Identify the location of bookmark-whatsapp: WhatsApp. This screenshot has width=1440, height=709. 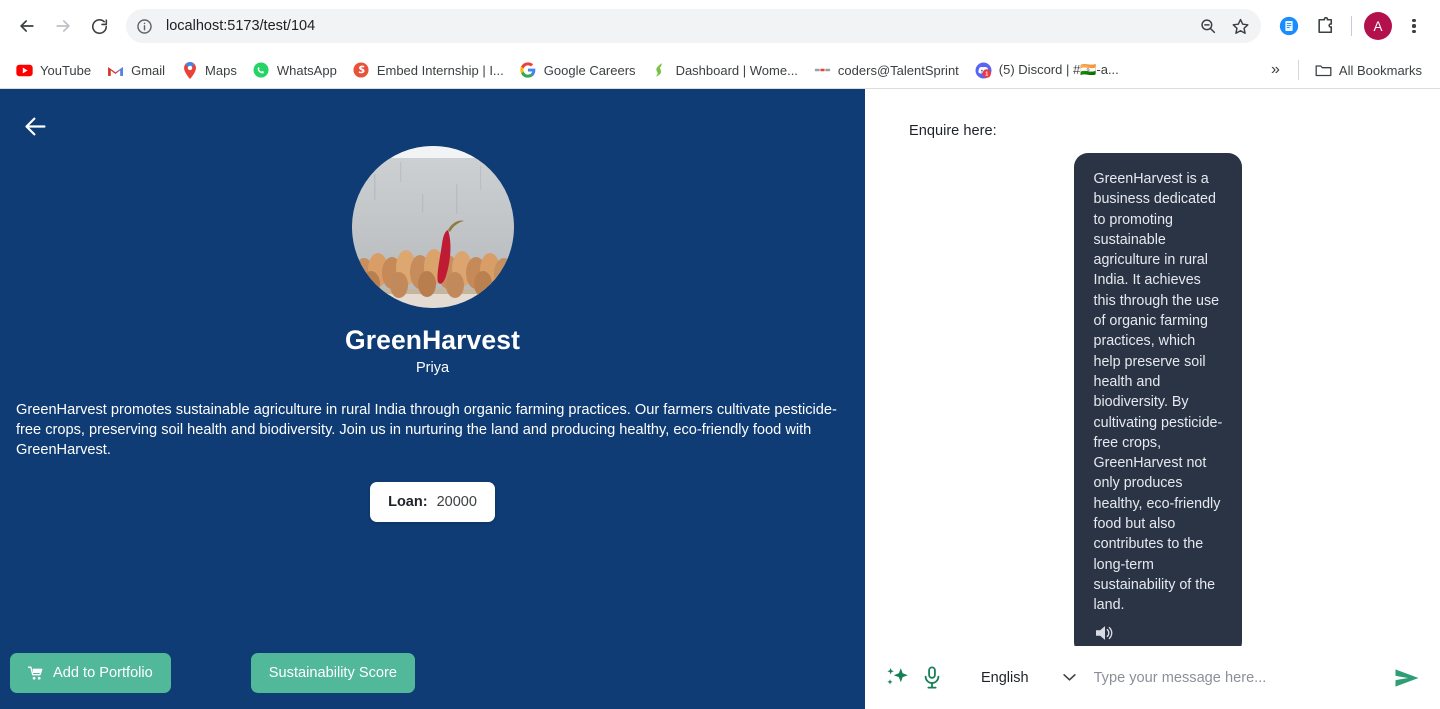
(295, 70).